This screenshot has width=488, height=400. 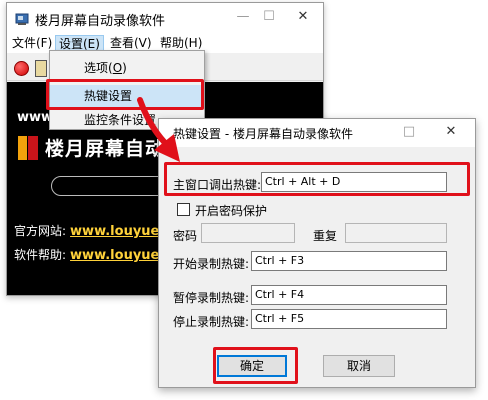 What do you see at coordinates (359, 366) in the screenshot?
I see `cancel-button: 取消` at bounding box center [359, 366].